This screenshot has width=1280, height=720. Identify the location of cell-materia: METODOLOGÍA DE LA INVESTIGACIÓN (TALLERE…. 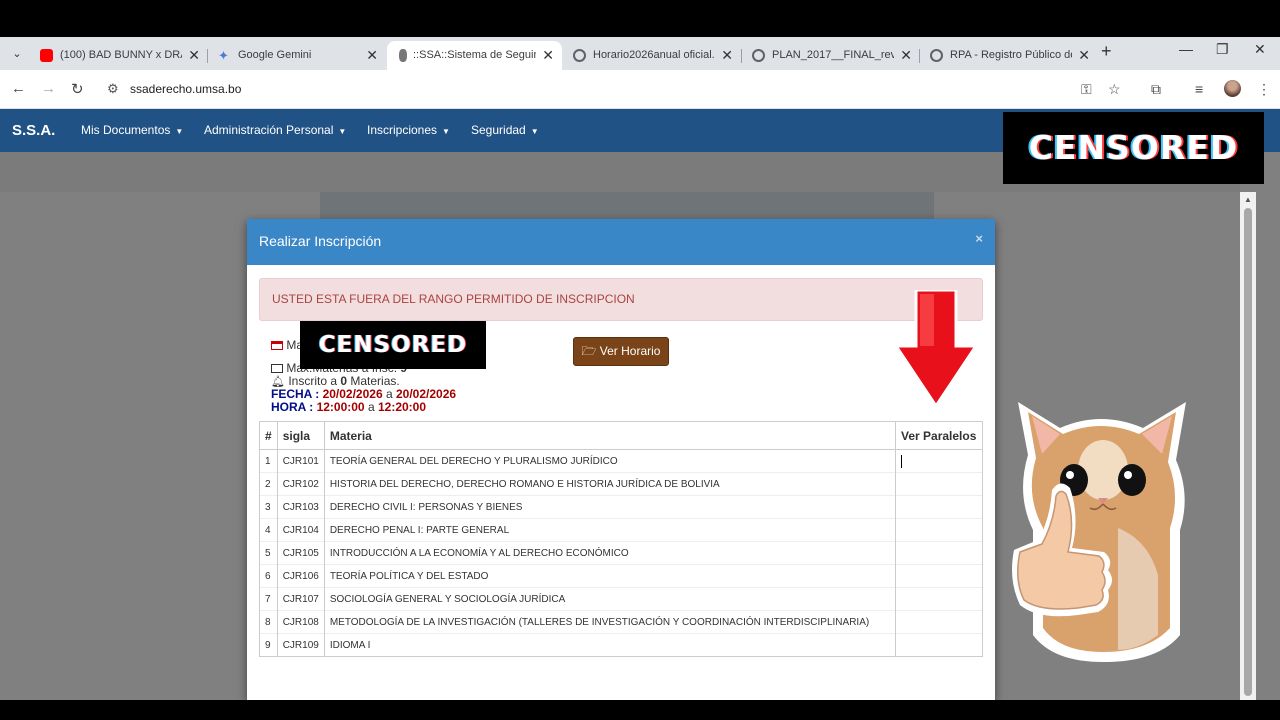
(610, 622).